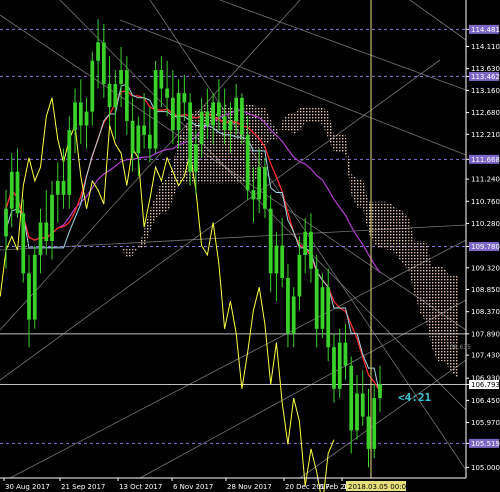 The height and width of the screenshot is (492, 500). I want to click on price-tick-label: 113.160, so click(485, 91).